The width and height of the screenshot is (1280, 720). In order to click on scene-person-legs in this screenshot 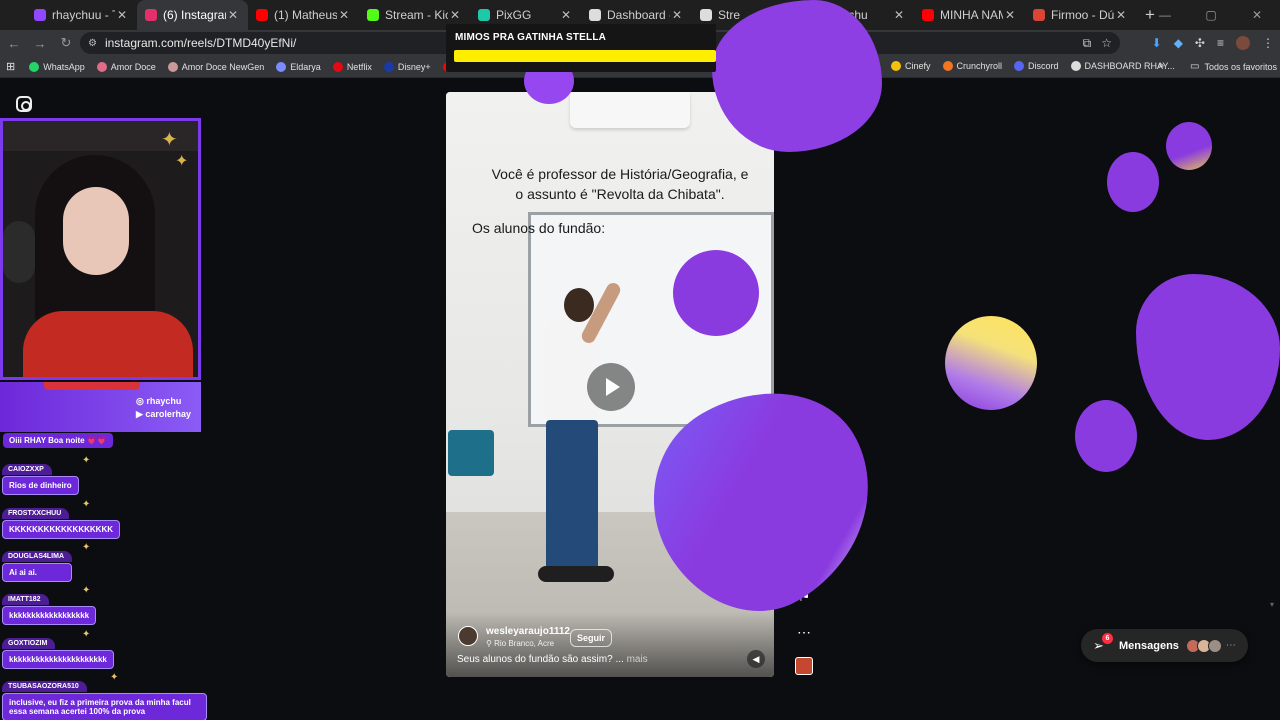, I will do `click(572, 495)`.